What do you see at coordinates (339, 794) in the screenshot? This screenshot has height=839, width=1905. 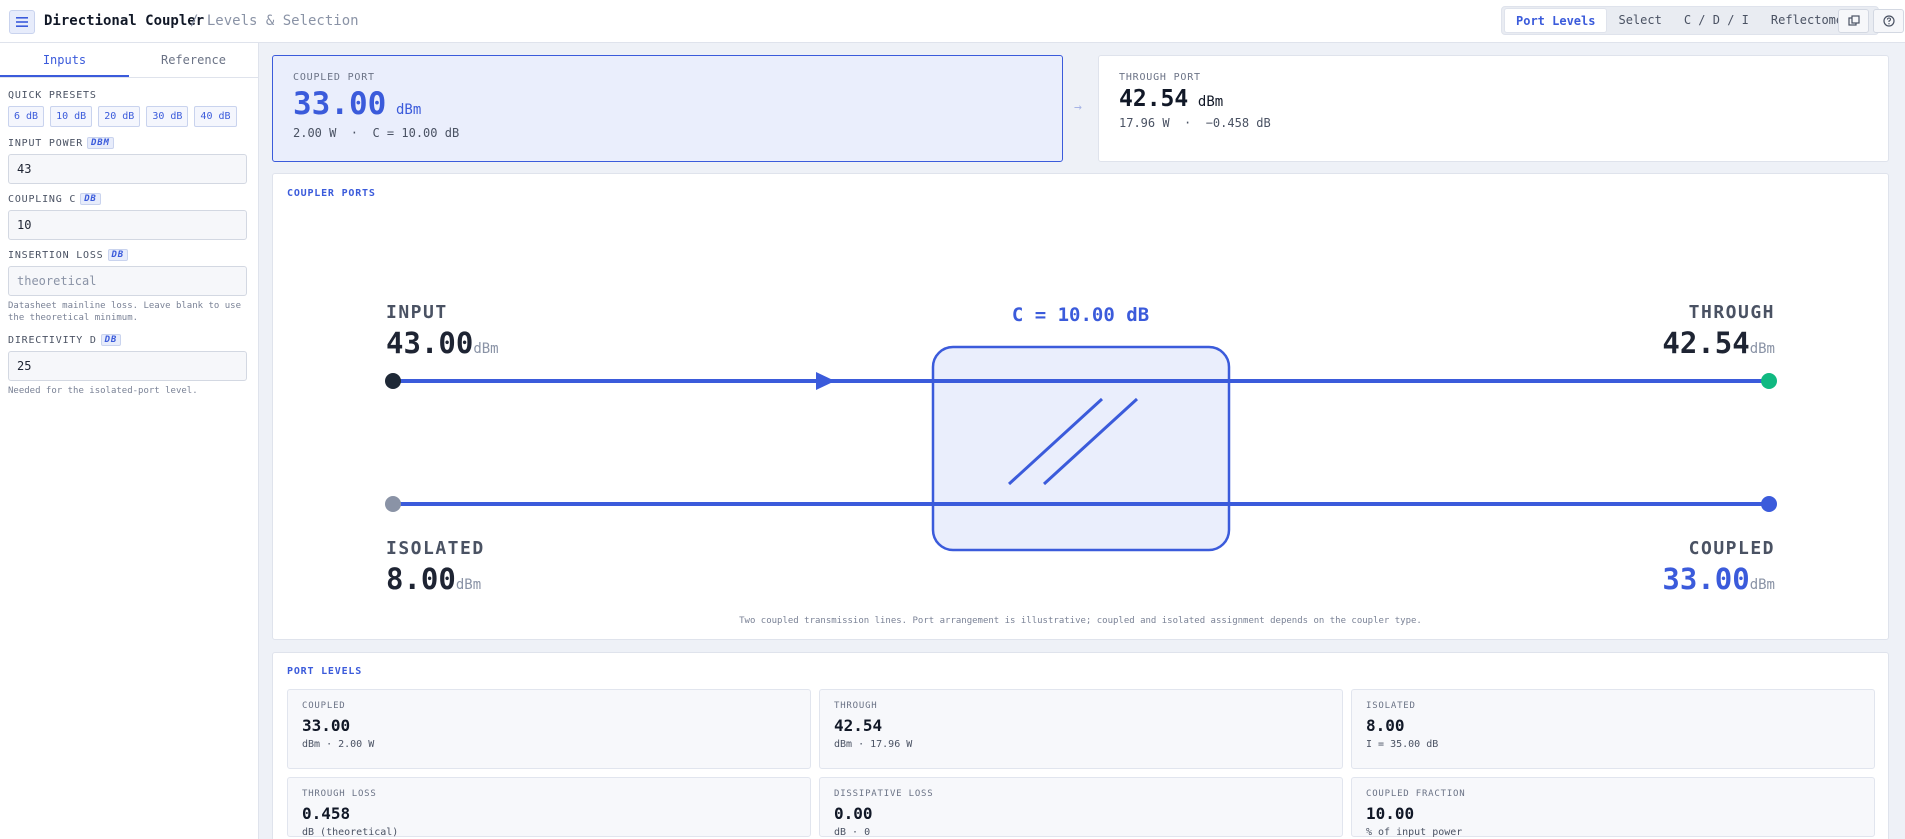 I see `tile-through-loss-label: Through Loss` at bounding box center [339, 794].